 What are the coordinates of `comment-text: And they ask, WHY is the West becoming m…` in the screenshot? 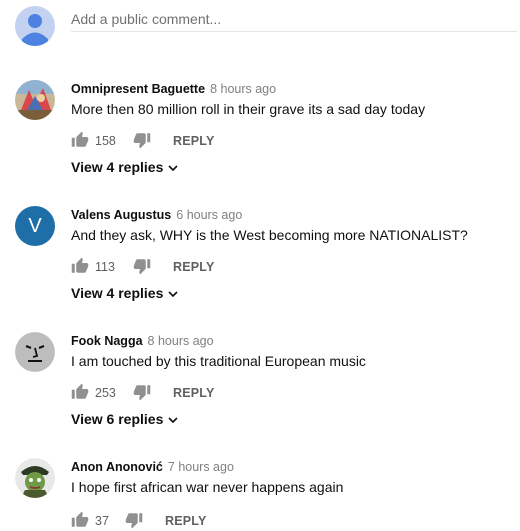 It's located at (269, 235).